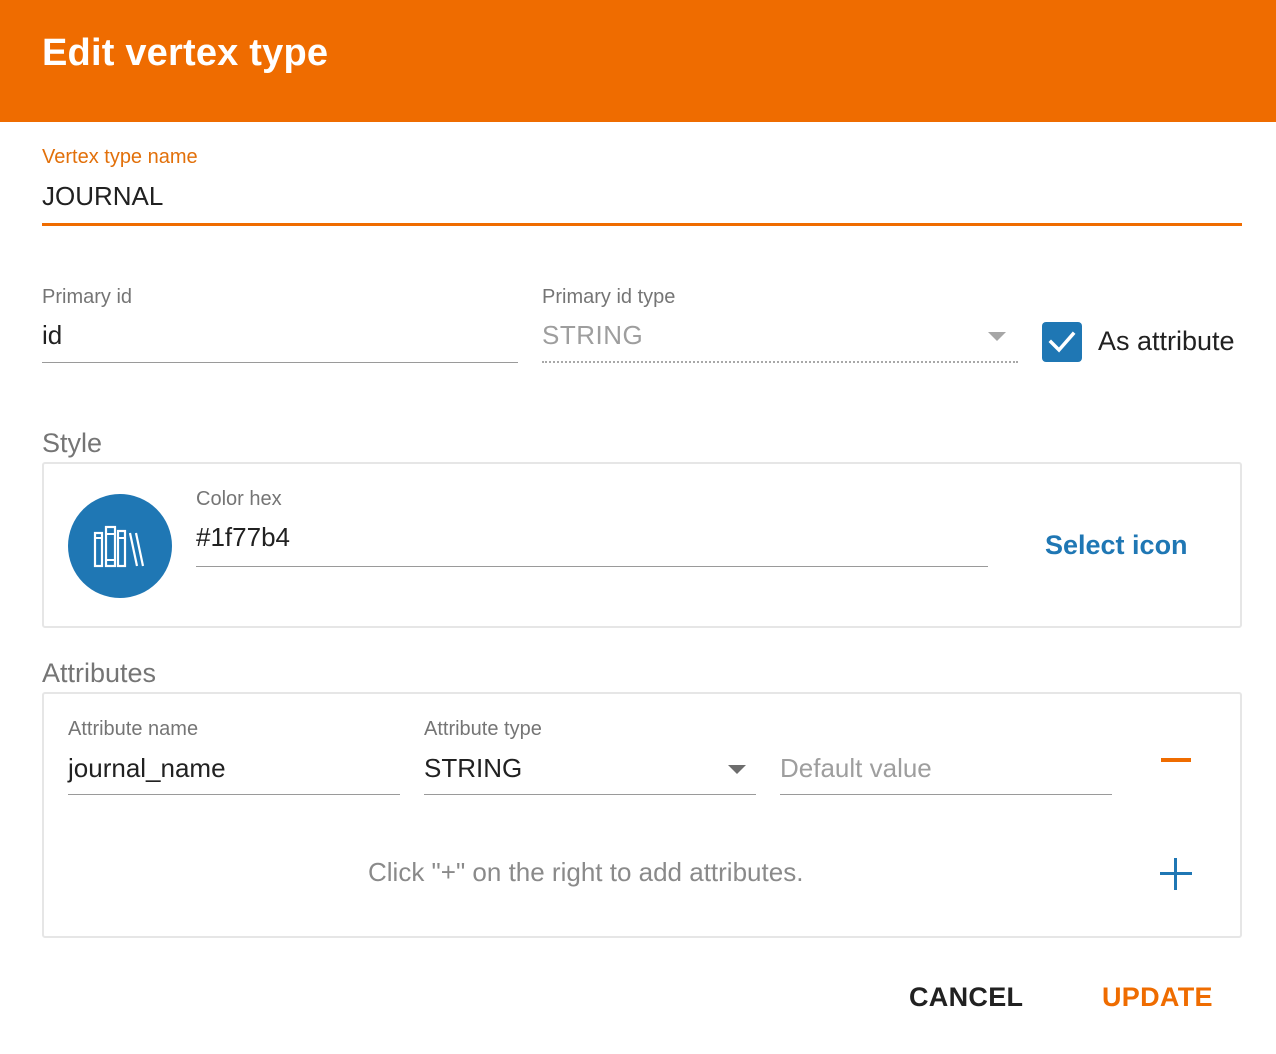 The width and height of the screenshot is (1276, 1054). What do you see at coordinates (642, 196) in the screenshot?
I see `vertex-type-name-input: JOURNAL` at bounding box center [642, 196].